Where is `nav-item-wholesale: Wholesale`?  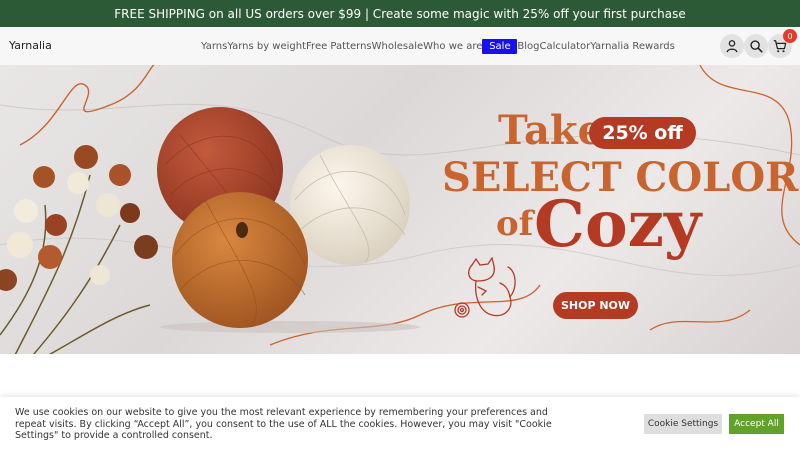 nav-item-wholesale: Wholesale is located at coordinates (398, 46).